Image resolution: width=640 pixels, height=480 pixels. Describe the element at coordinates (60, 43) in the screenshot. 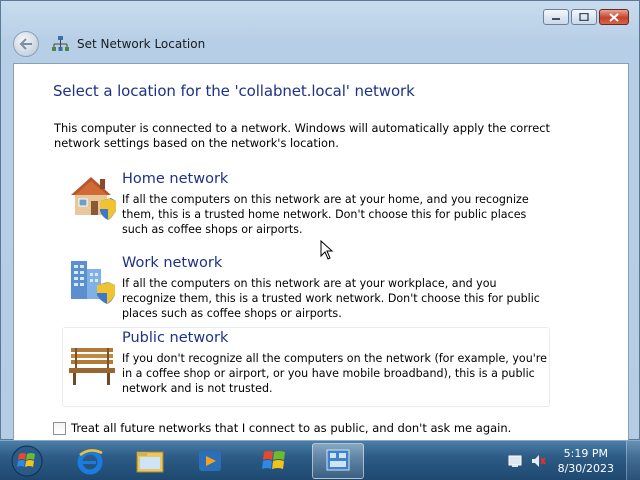

I see `network-icon` at that location.